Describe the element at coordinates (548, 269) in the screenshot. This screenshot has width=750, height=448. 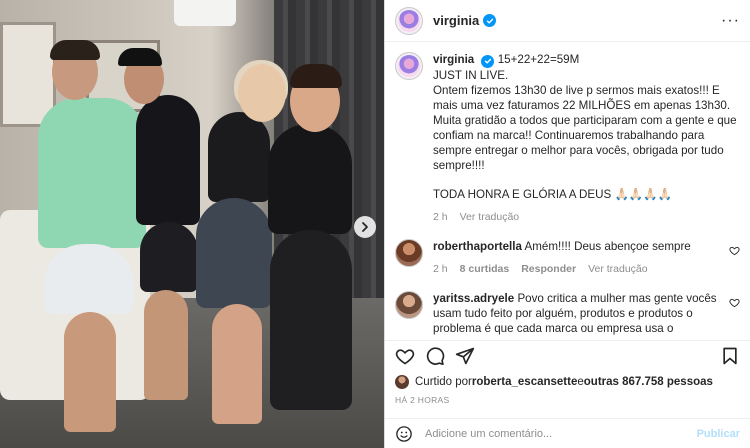
I see `reply-button: Responder` at that location.